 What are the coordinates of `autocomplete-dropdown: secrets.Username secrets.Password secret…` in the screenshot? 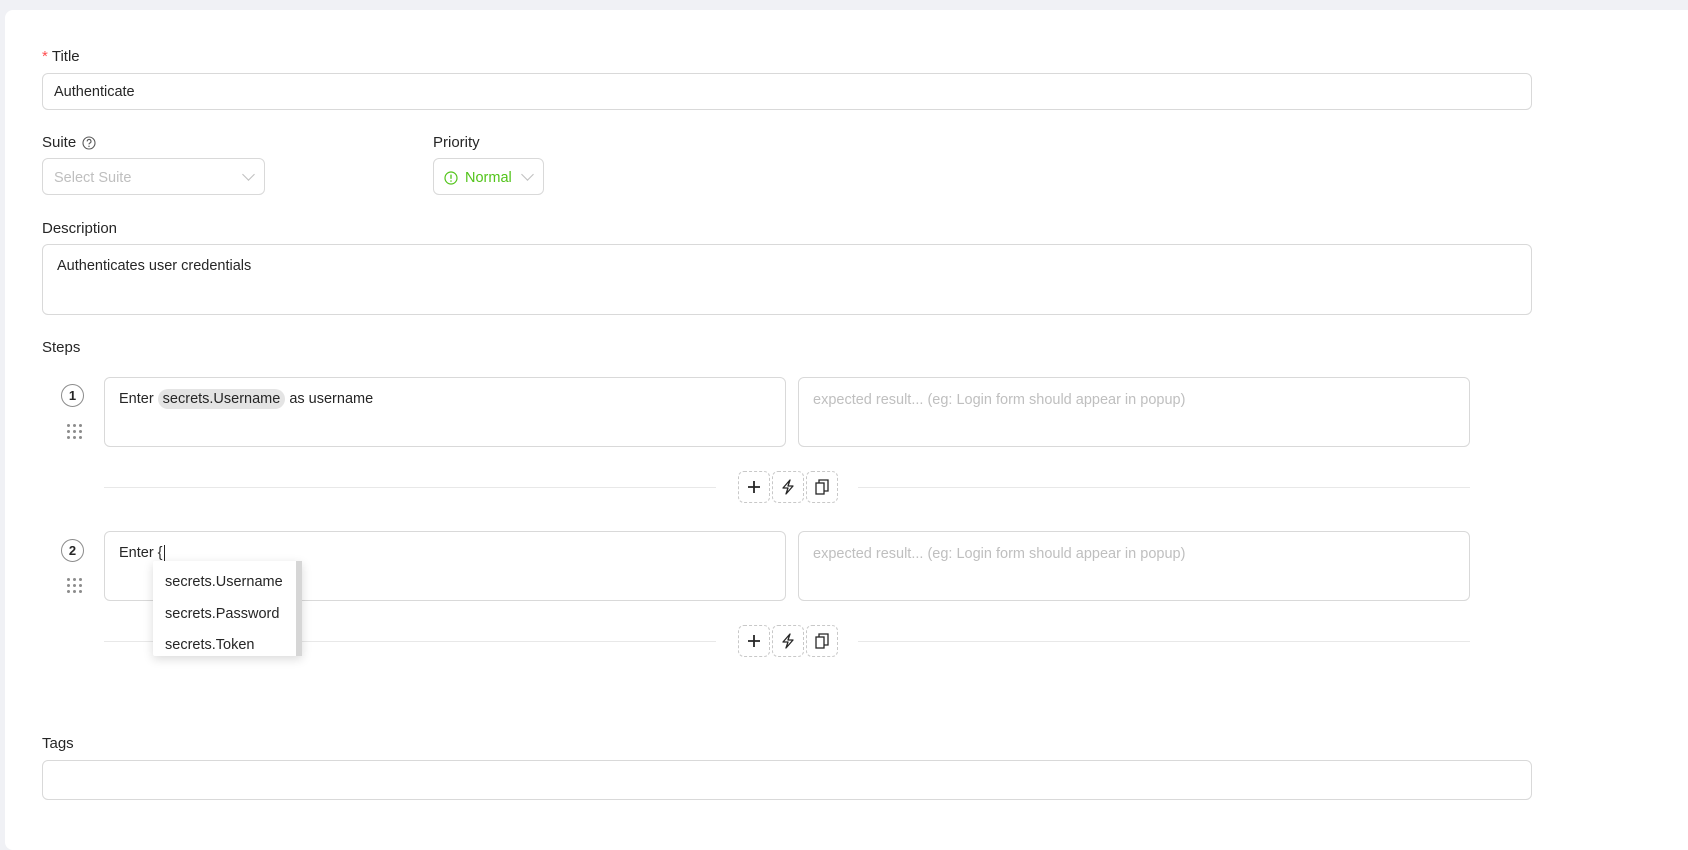 It's located at (227, 608).